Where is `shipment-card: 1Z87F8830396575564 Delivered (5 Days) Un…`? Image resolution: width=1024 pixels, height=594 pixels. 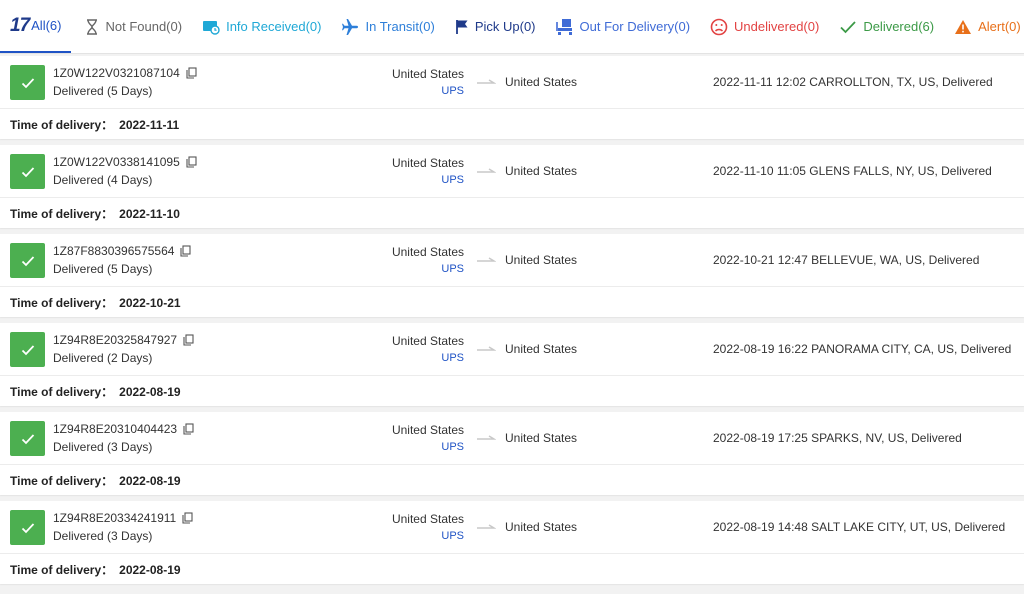
shipment-card: 1Z87F8830396575564 Delivered (5 Days) Un… is located at coordinates (512, 275).